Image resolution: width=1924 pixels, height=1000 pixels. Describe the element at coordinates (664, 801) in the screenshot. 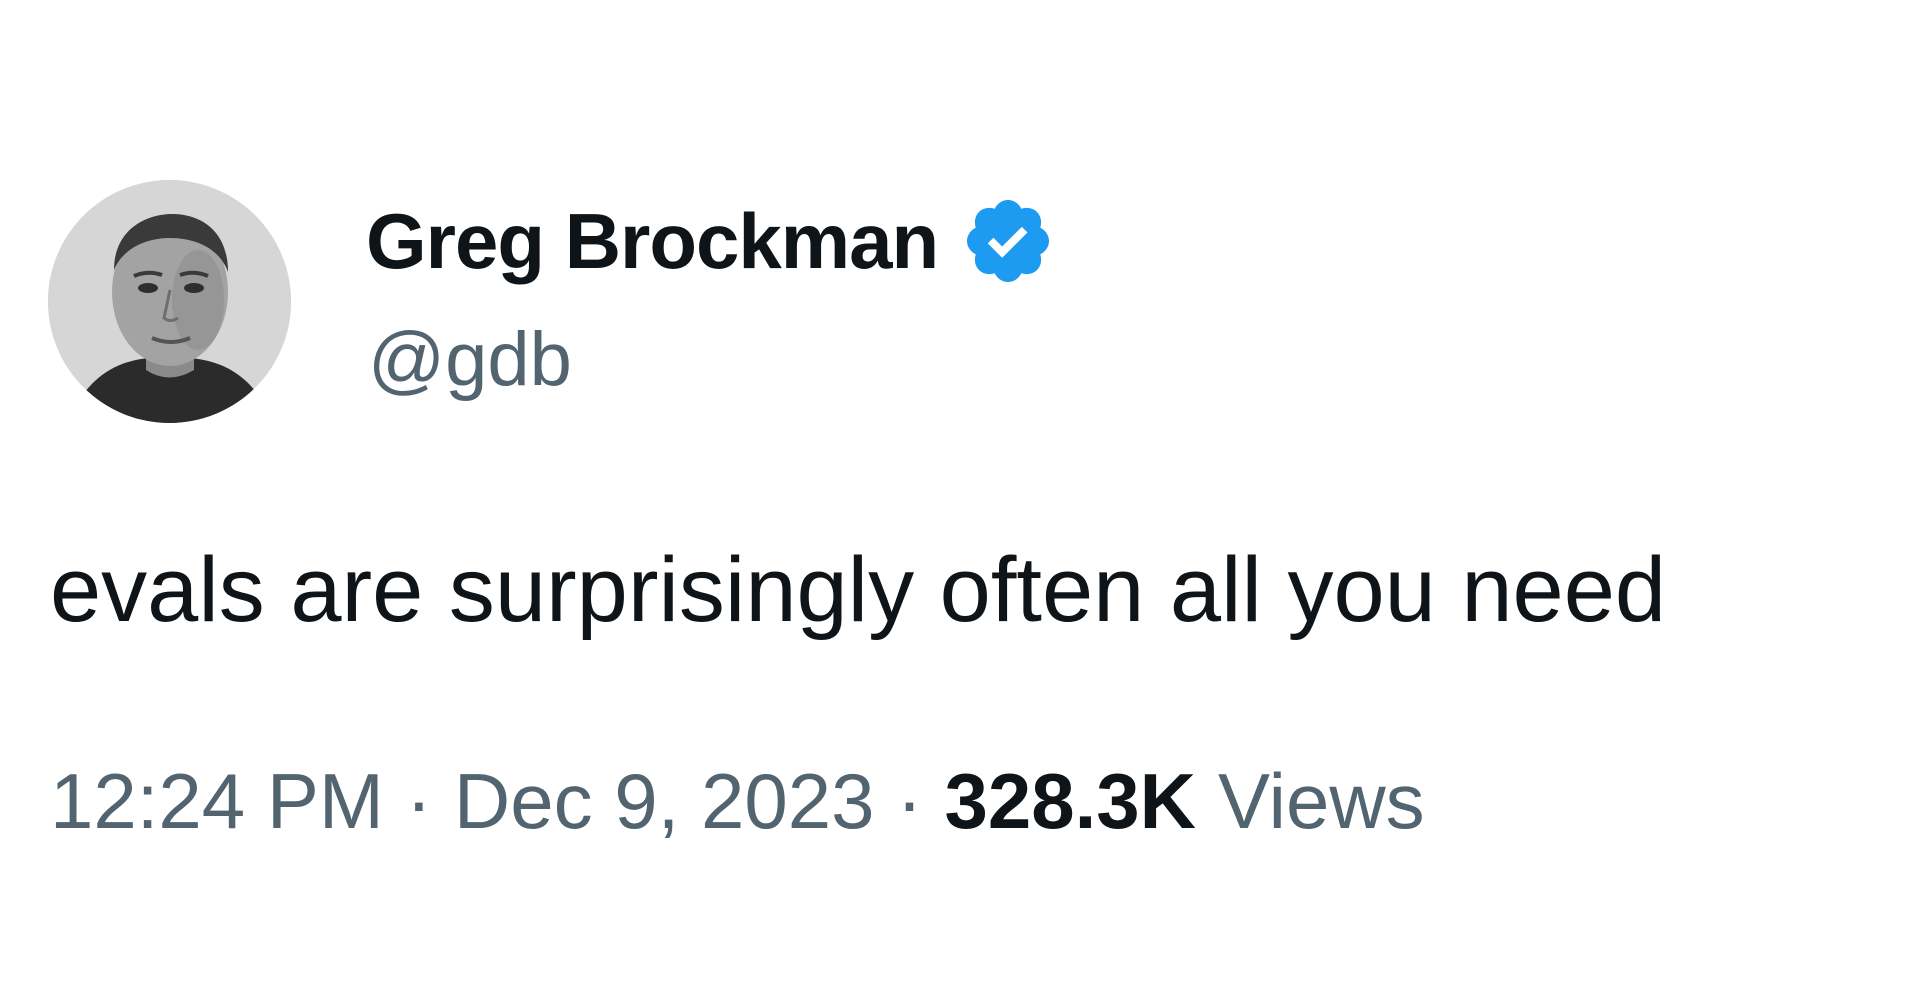

I see `tweet-date: Dec 9, 2023` at that location.